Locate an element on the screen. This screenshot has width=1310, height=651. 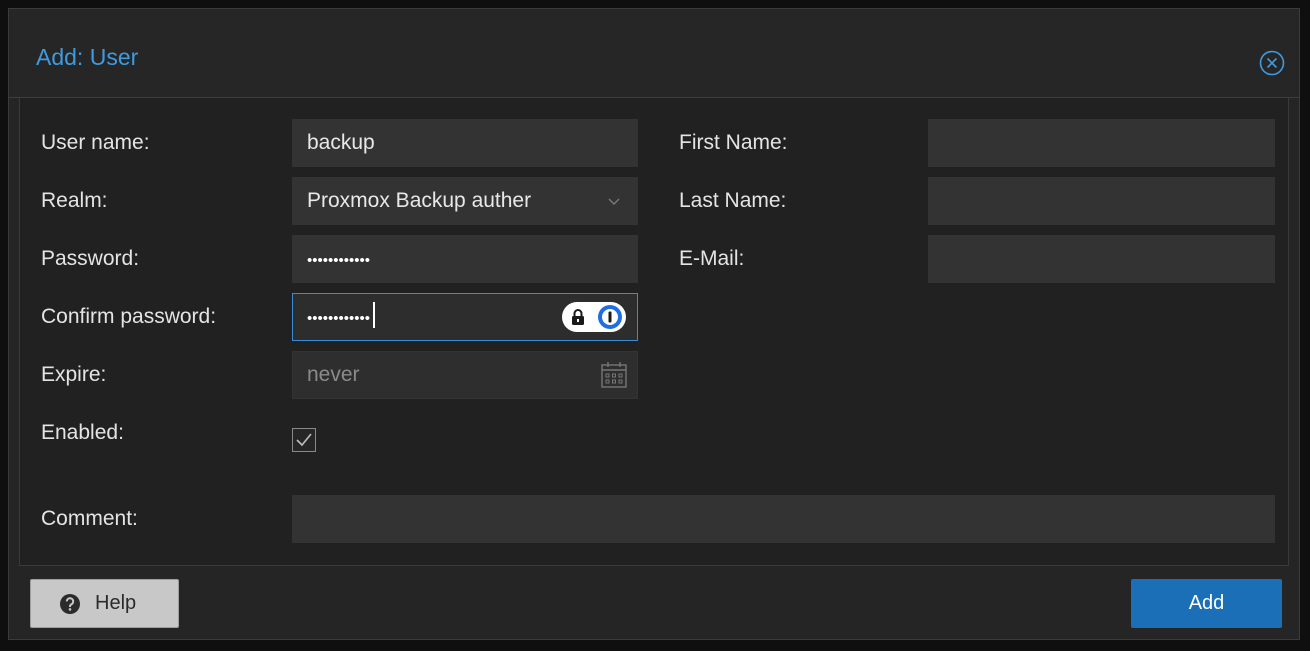
dialog-header: Add: User is located at coordinates (654, 53).